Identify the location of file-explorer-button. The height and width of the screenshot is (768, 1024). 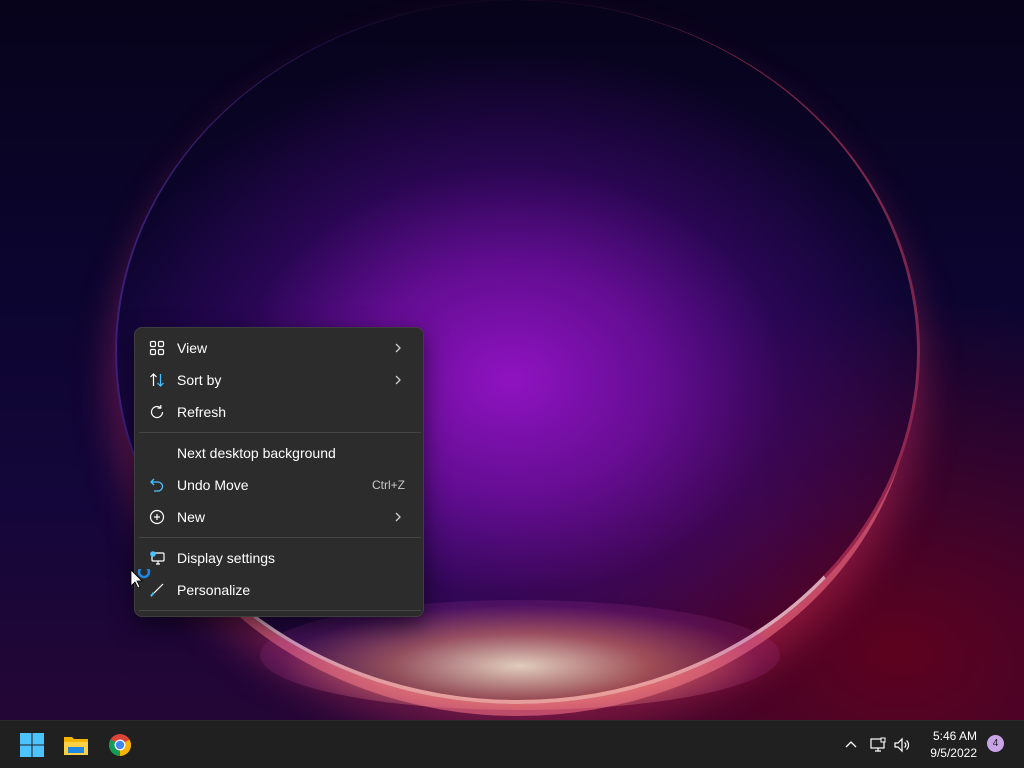
(76, 745).